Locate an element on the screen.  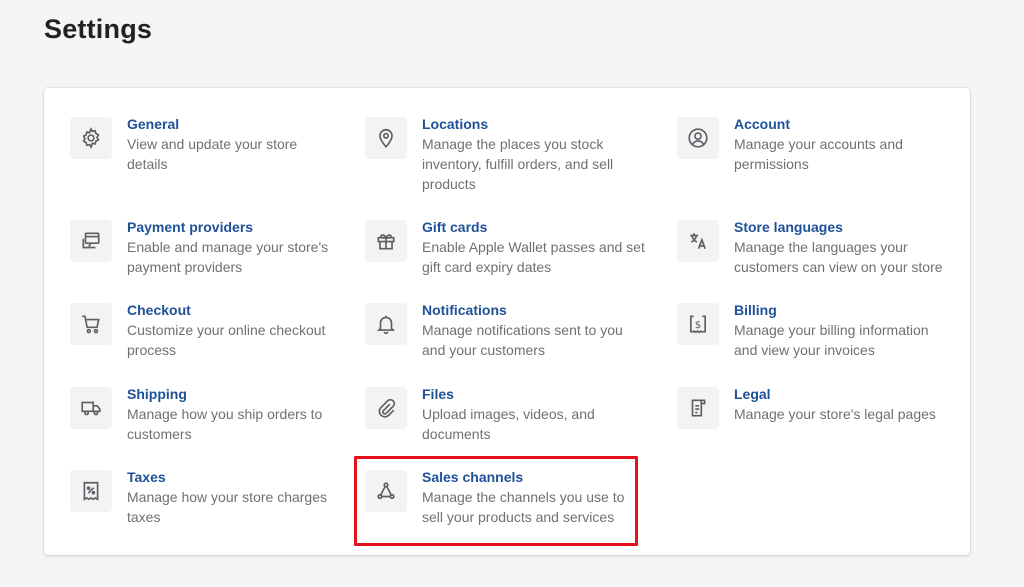
settings-item-desc: inventory, fulfill orders, and sell is located at coordinates (518, 164).